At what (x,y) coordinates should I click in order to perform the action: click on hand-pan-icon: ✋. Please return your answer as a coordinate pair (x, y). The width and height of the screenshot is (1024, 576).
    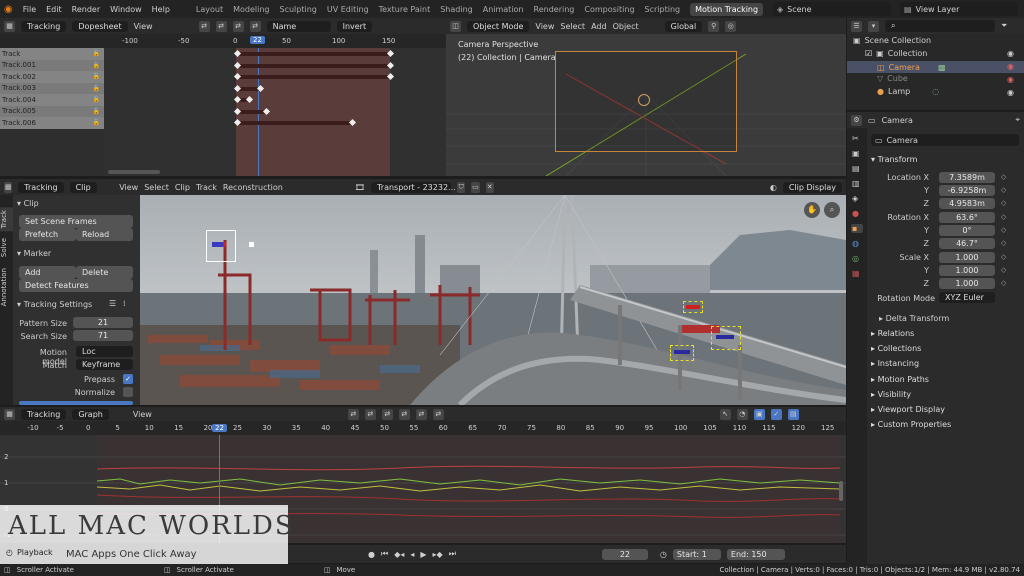
    Looking at the image, I should click on (812, 210).